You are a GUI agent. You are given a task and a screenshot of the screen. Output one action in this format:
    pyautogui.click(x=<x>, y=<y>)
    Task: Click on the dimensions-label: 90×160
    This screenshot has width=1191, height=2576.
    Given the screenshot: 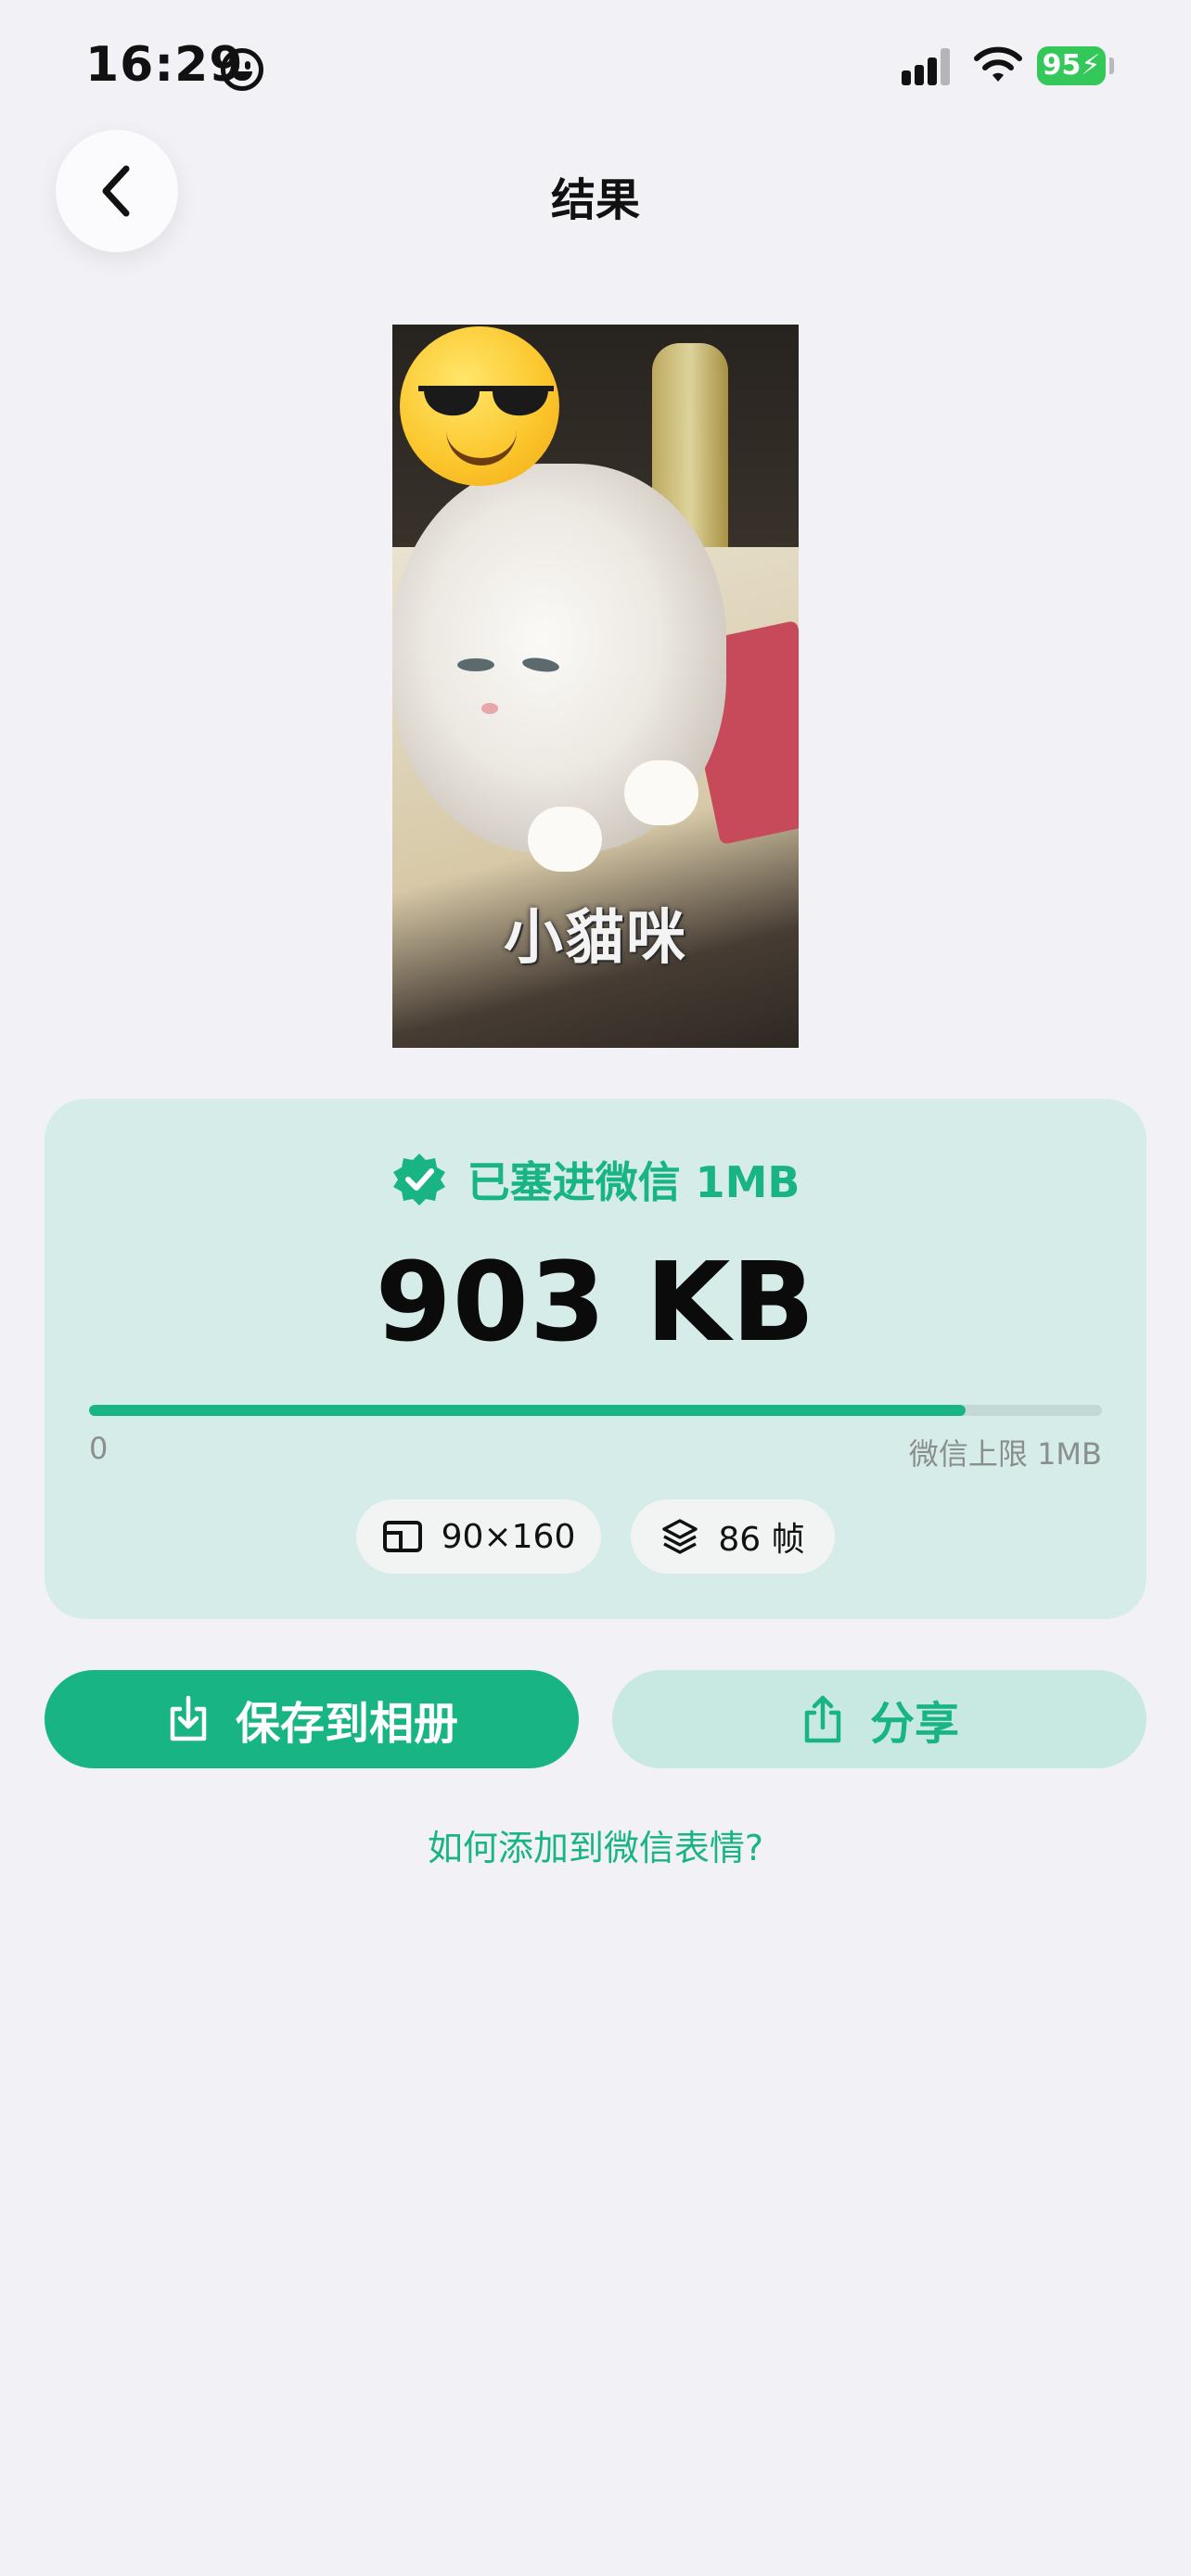 What is the action you would take?
    pyautogui.click(x=508, y=1537)
    